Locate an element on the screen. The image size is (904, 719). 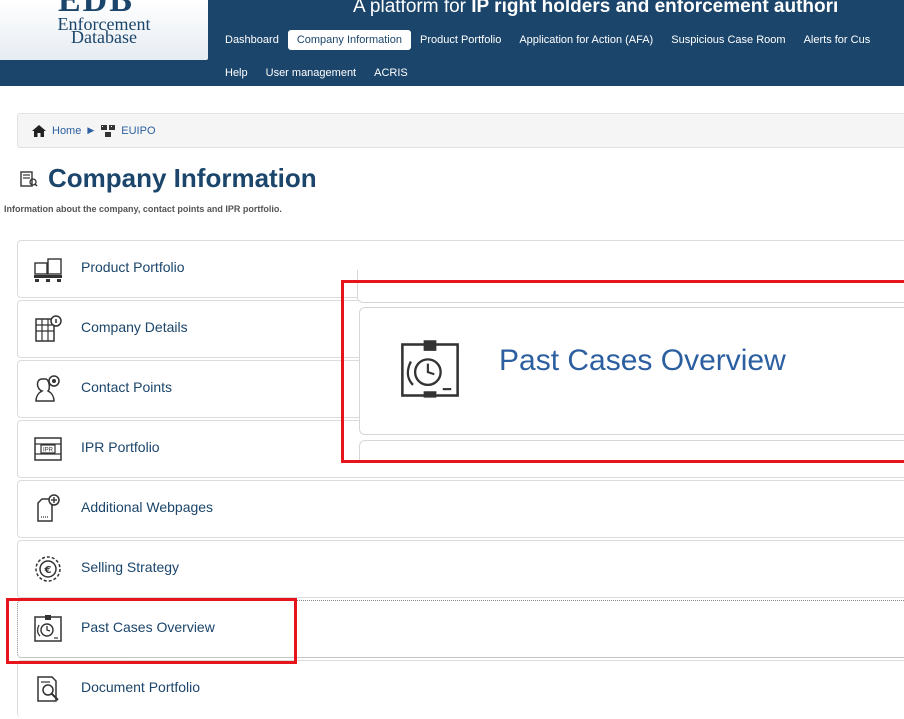
company-info-icon is located at coordinates (29, 178).